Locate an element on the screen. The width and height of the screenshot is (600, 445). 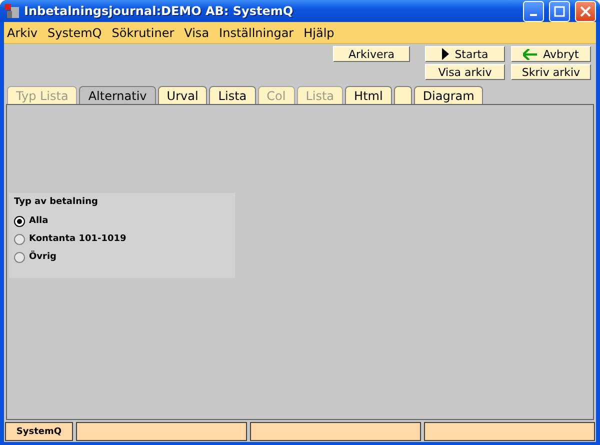
maximize-button is located at coordinates (559, 11).